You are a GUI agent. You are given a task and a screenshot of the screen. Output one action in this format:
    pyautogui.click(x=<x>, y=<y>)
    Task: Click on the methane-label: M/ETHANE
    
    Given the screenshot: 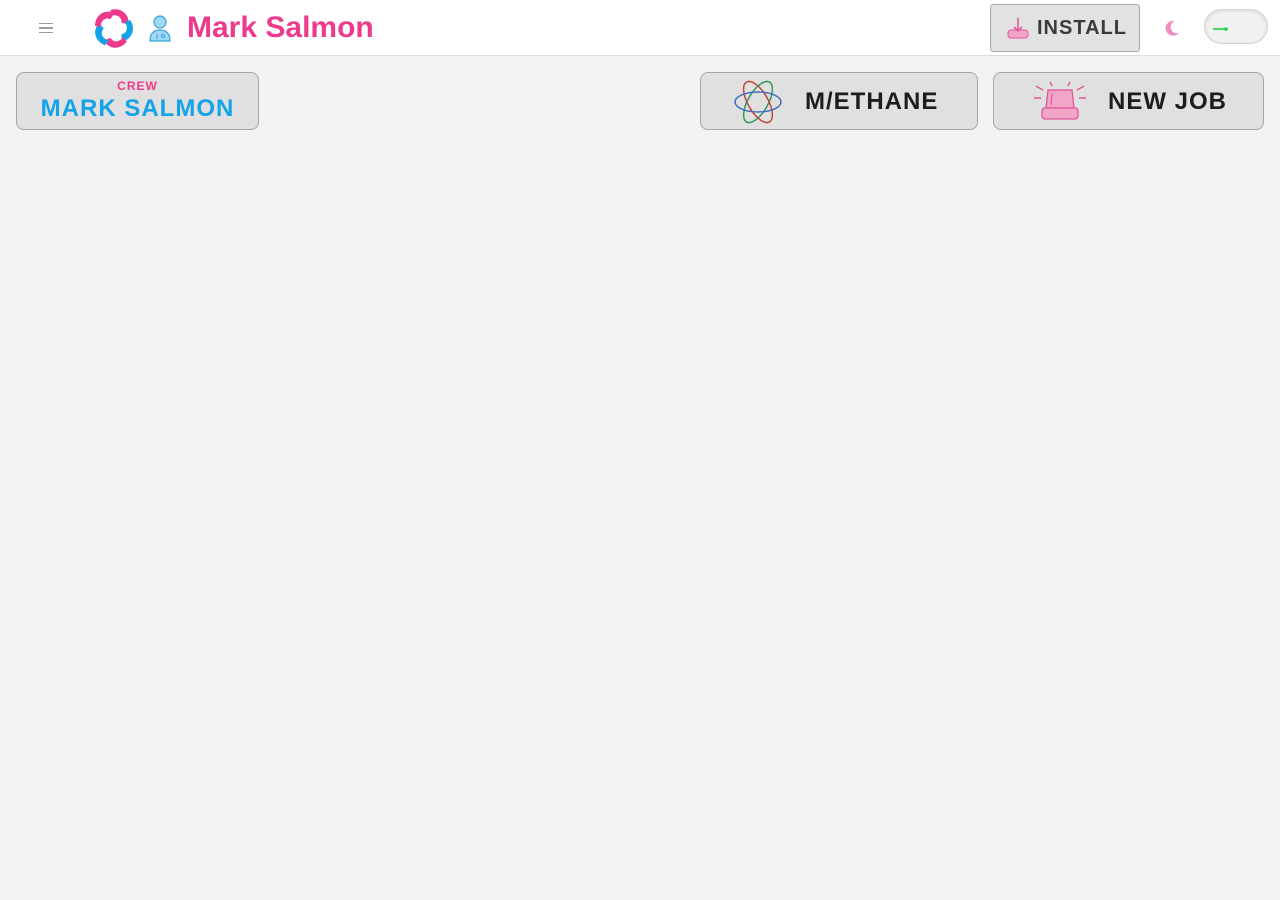 What is the action you would take?
    pyautogui.click(x=872, y=101)
    